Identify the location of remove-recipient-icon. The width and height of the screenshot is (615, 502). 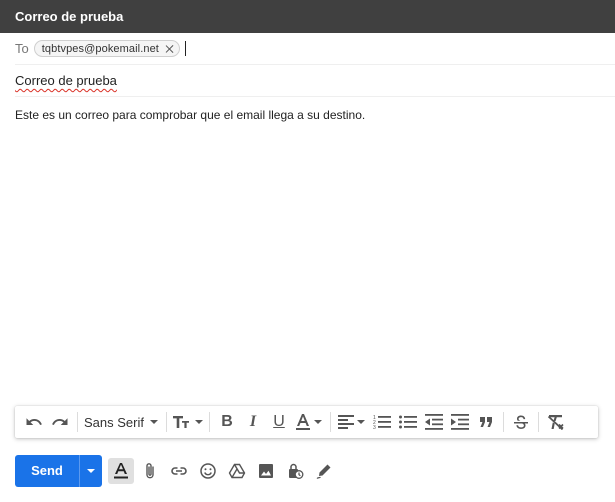
(170, 49).